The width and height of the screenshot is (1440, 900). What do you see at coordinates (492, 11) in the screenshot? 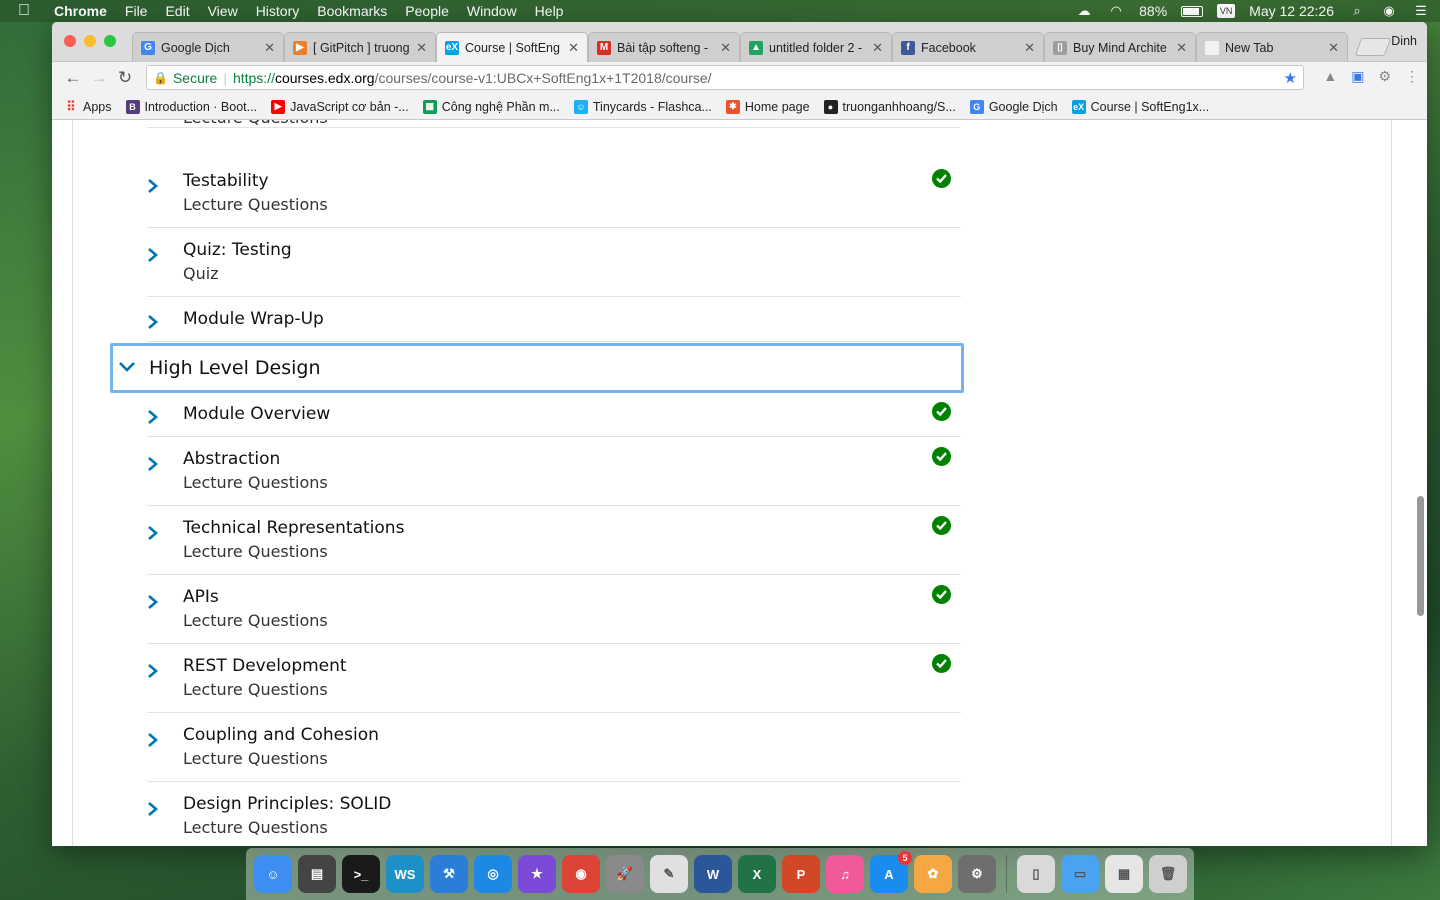
I see `menu-item-window: Window` at bounding box center [492, 11].